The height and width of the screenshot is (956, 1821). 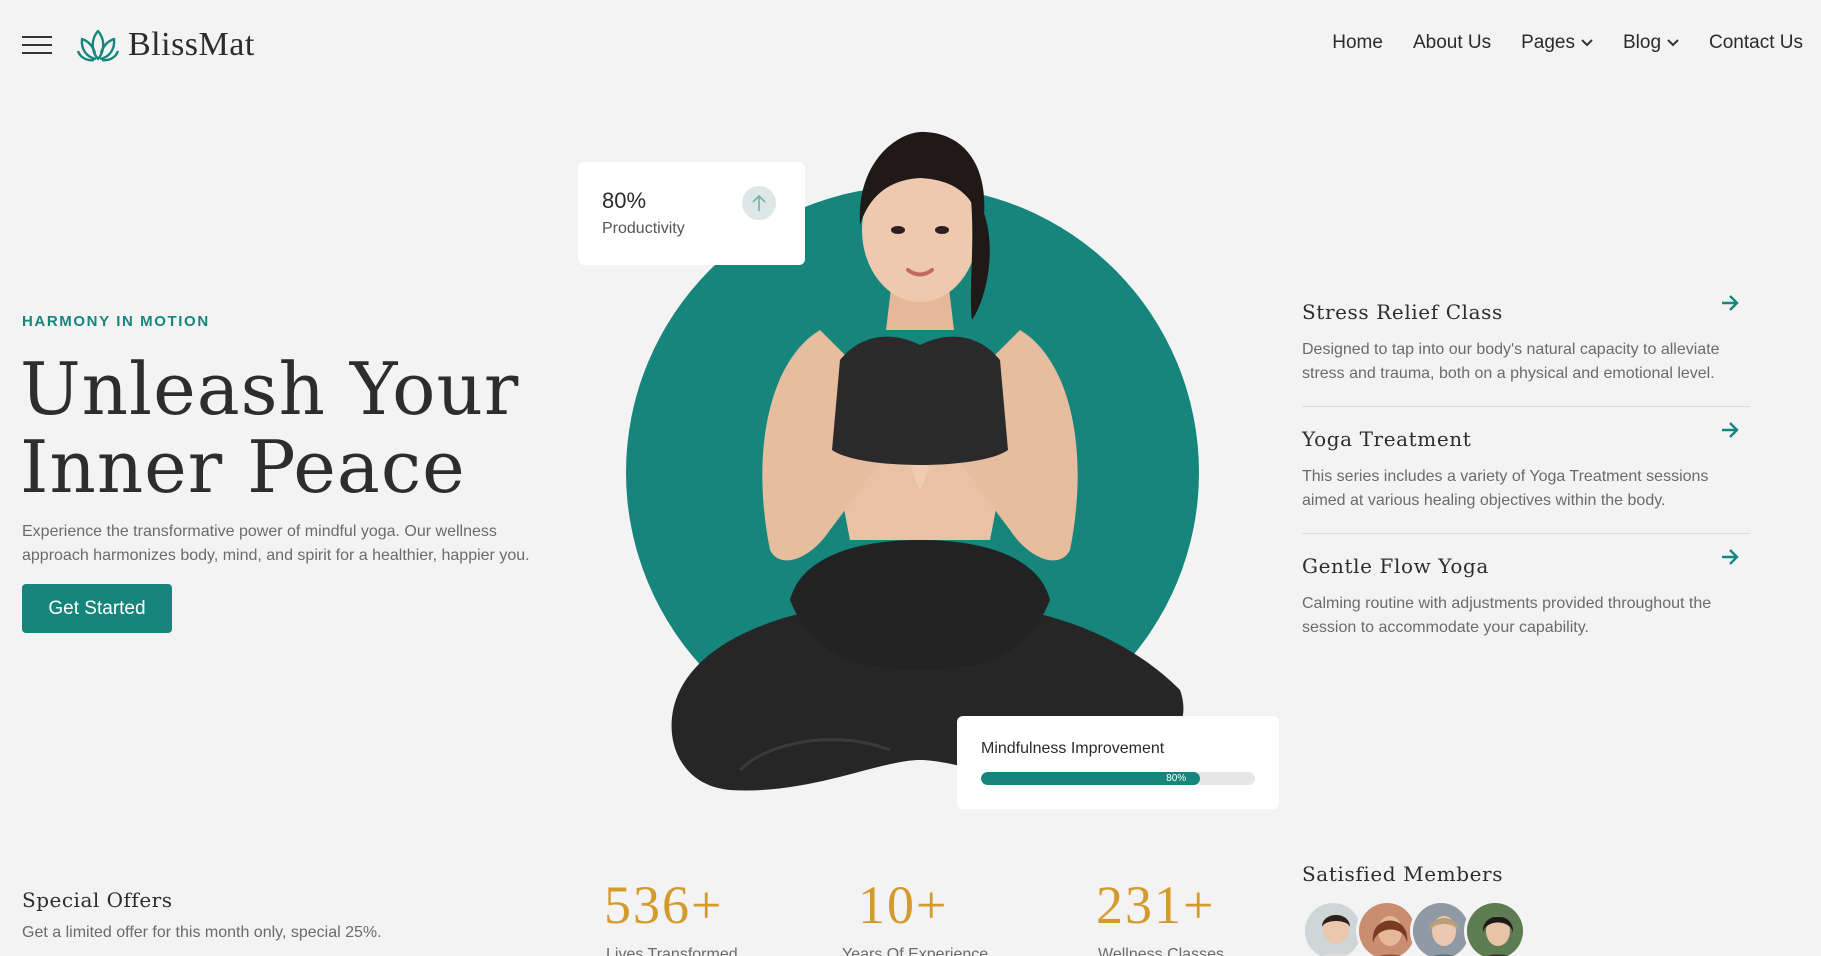 I want to click on nav-pages: Pages, so click(x=1557, y=43).